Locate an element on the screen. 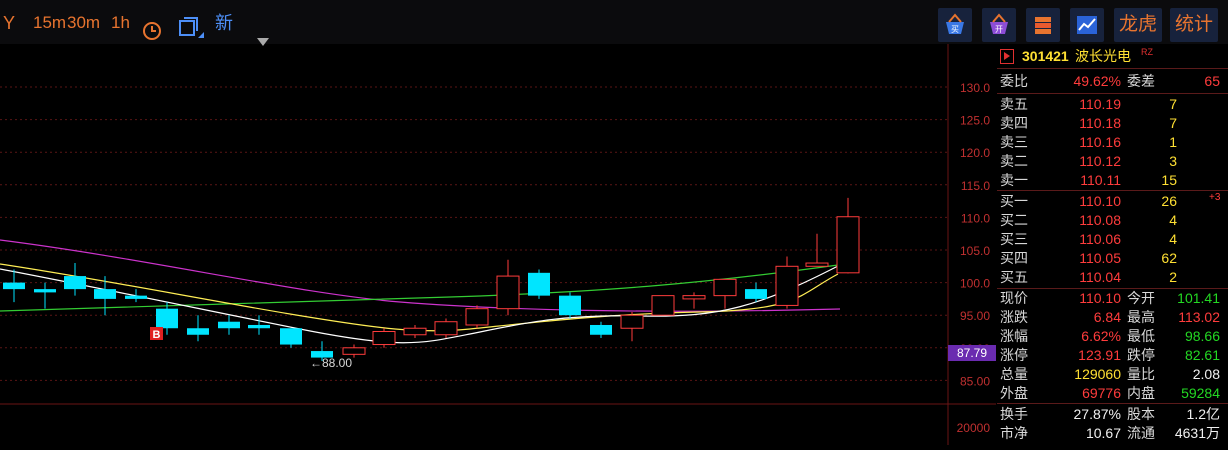  ask-label: 卖四 is located at coordinates (1014, 123).